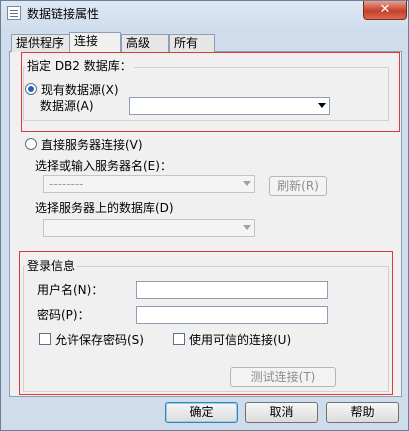  What do you see at coordinates (192, 43) in the screenshot?
I see `tab-all: 所有` at bounding box center [192, 43].